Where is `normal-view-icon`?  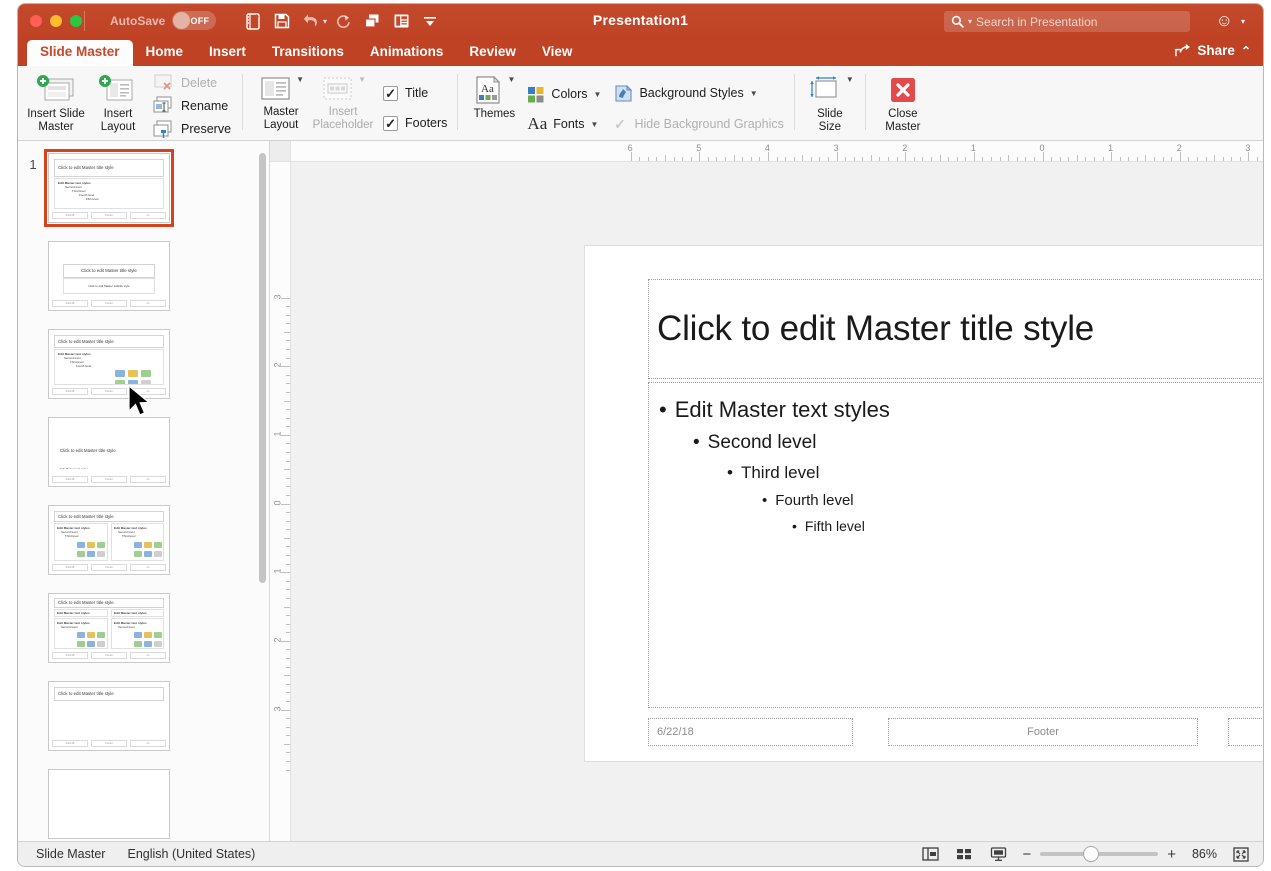 normal-view-icon is located at coordinates (930, 854).